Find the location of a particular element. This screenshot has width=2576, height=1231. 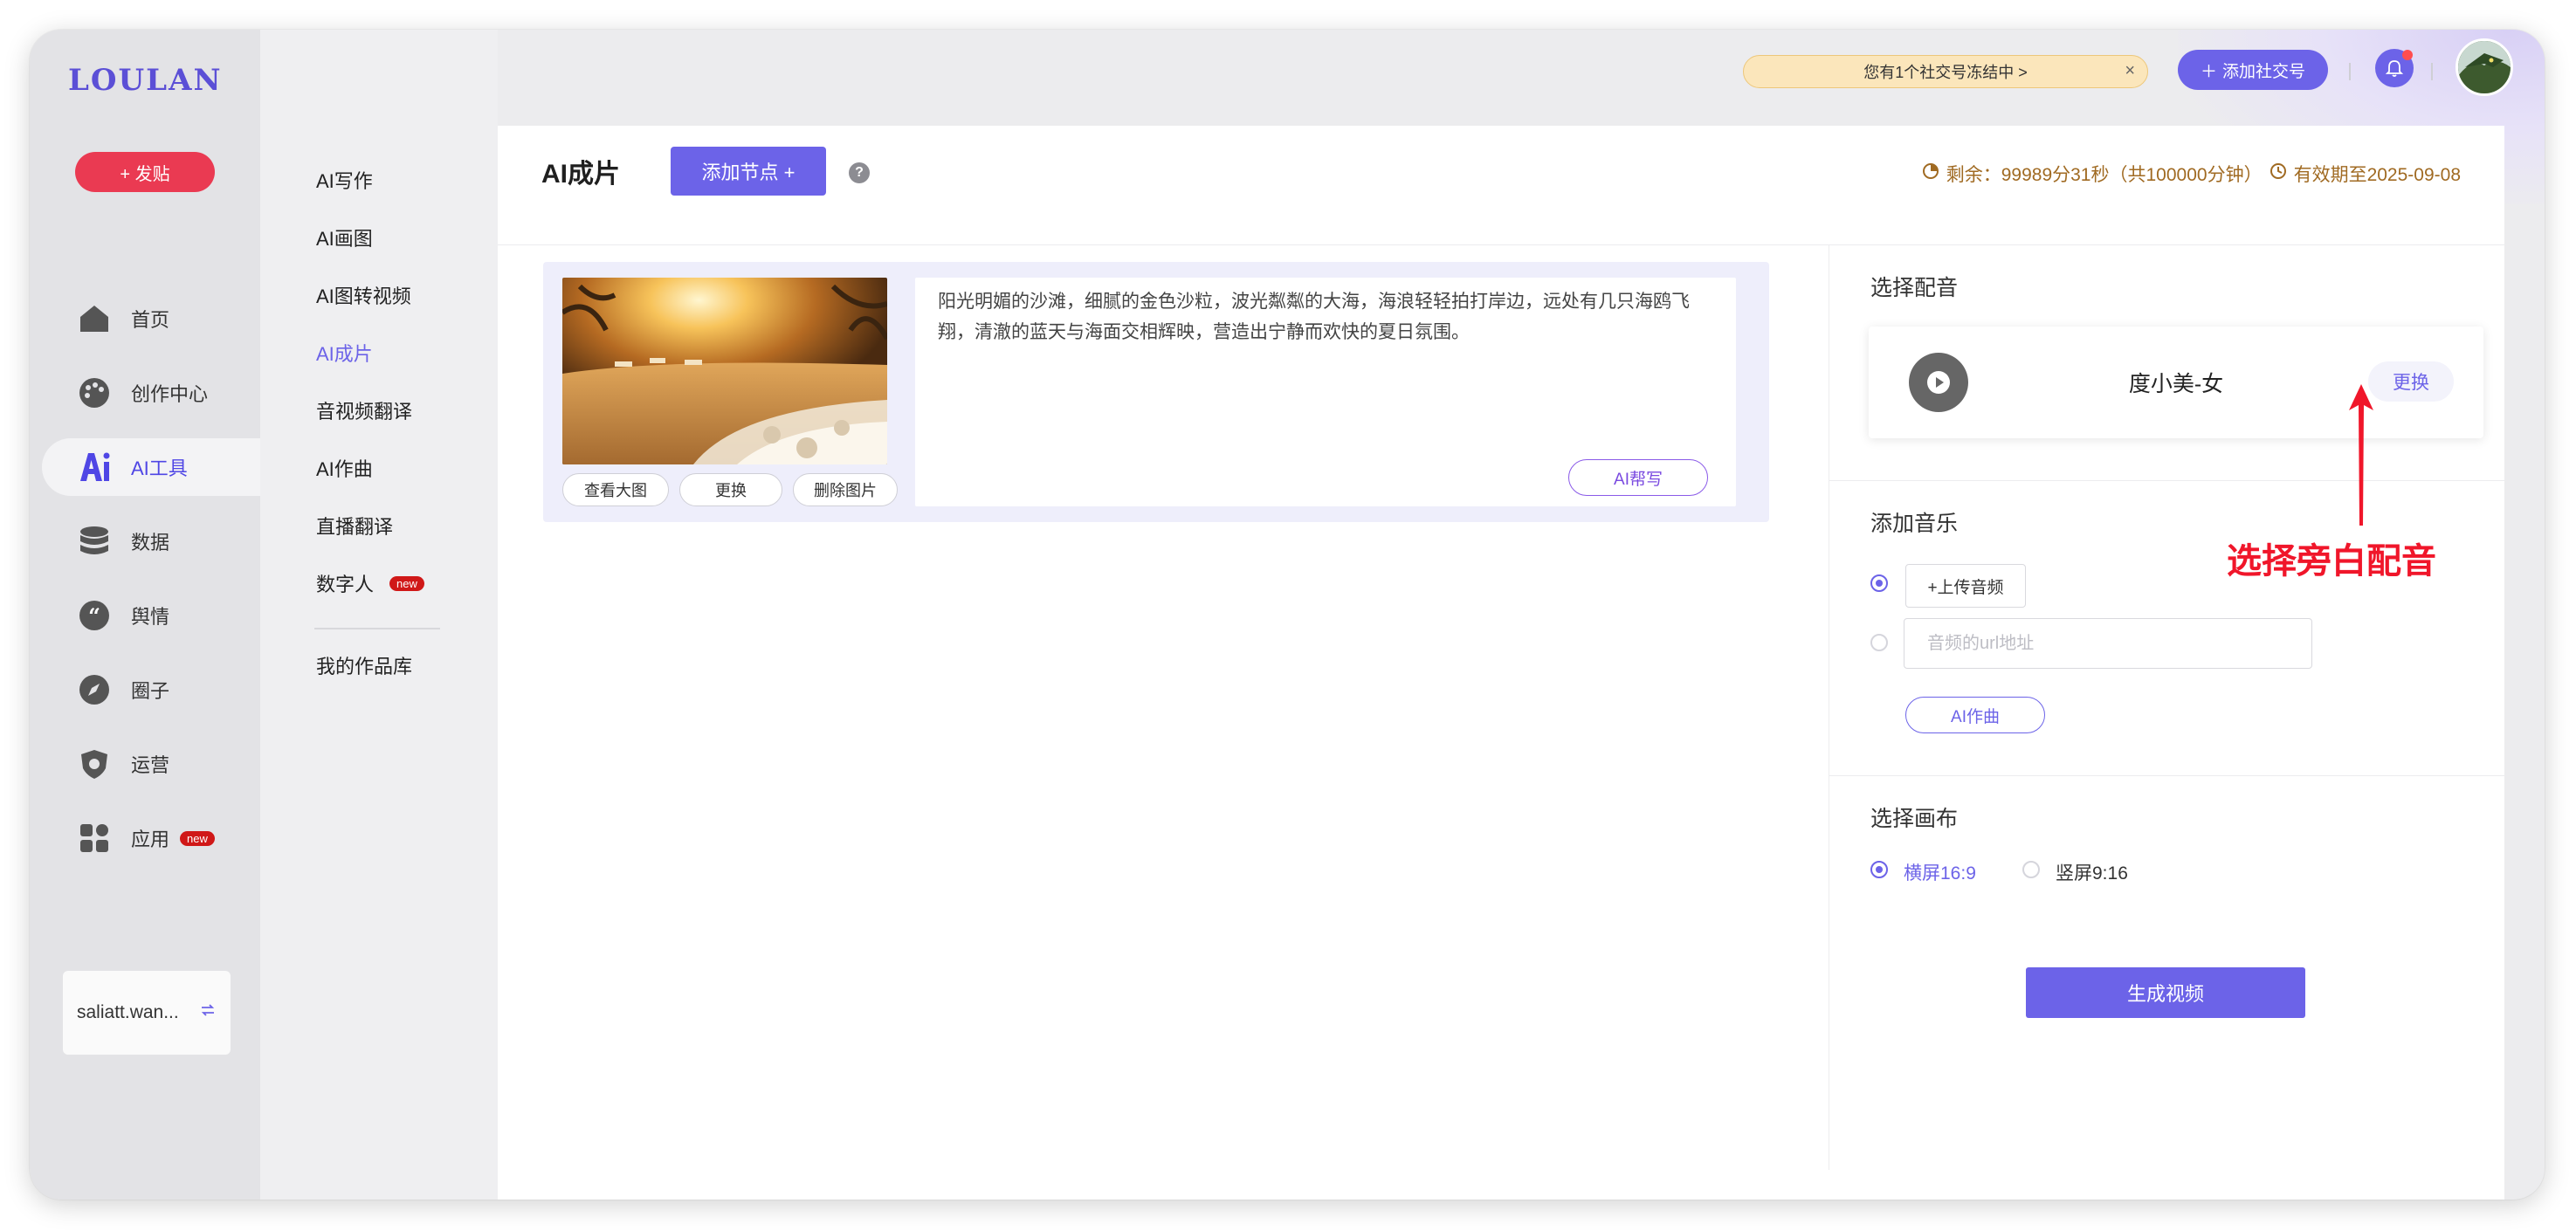

subnav-ai-image-to-video: AI图转视频 is located at coordinates (363, 295).